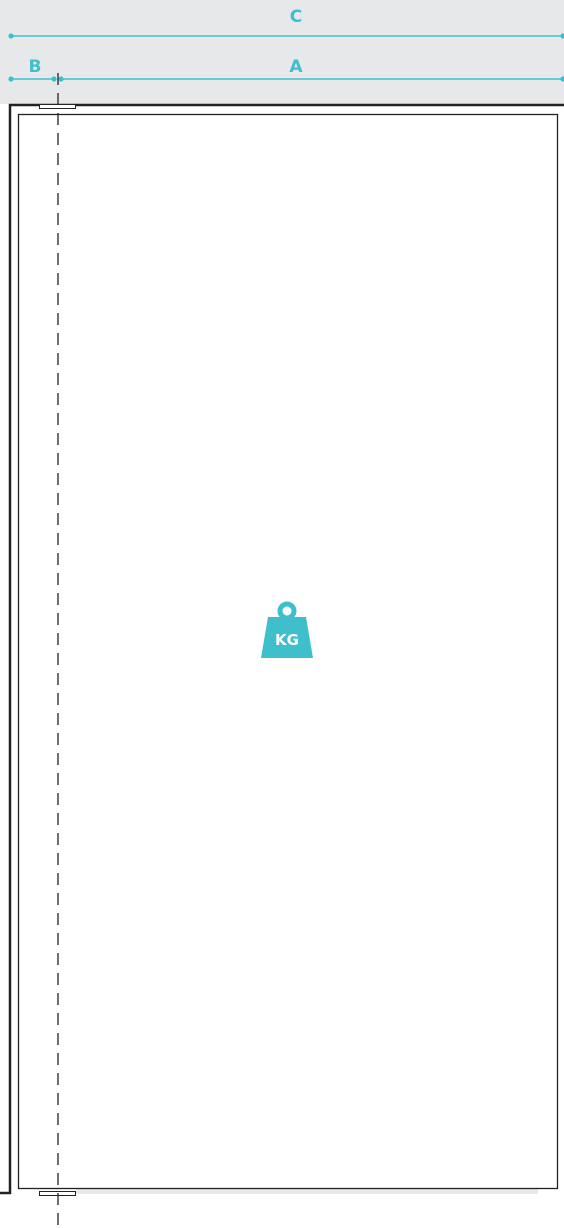 This screenshot has height=1228, width=564. I want to click on dimension-a-start-dot, so click(61, 79).